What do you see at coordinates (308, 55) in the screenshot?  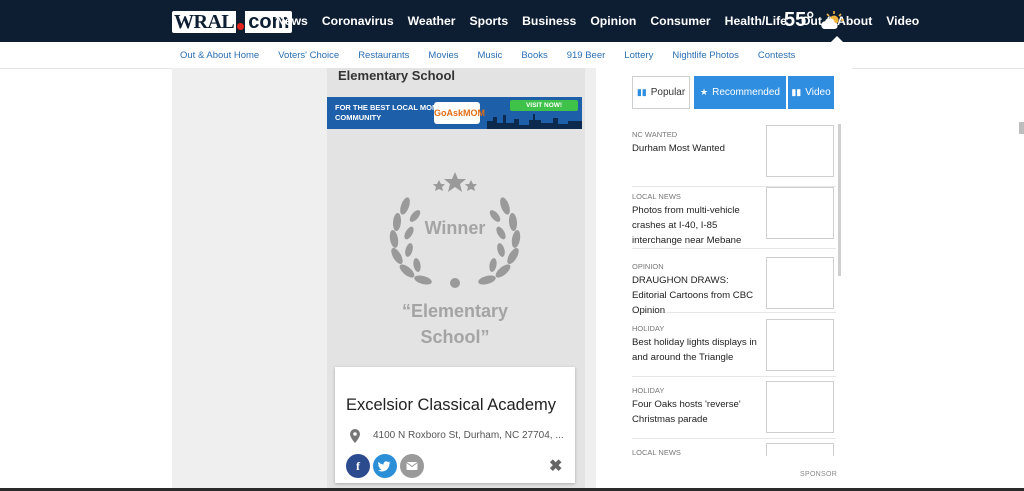 I see `subnav-voters-choice: Voters' Choice` at bounding box center [308, 55].